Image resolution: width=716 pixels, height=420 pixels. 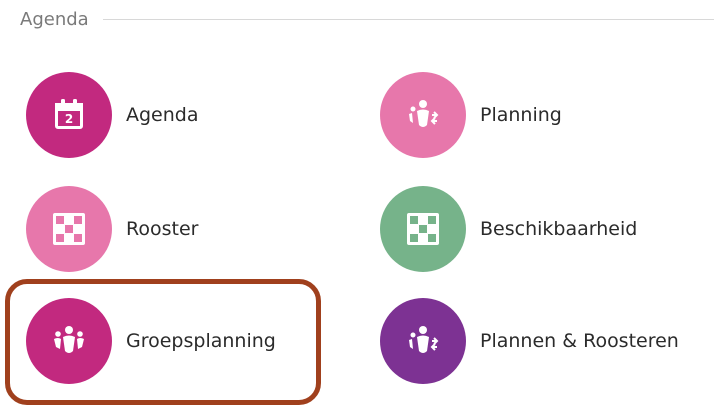 I want to click on tile-beschikbaarheid-circle, so click(x=423, y=229).